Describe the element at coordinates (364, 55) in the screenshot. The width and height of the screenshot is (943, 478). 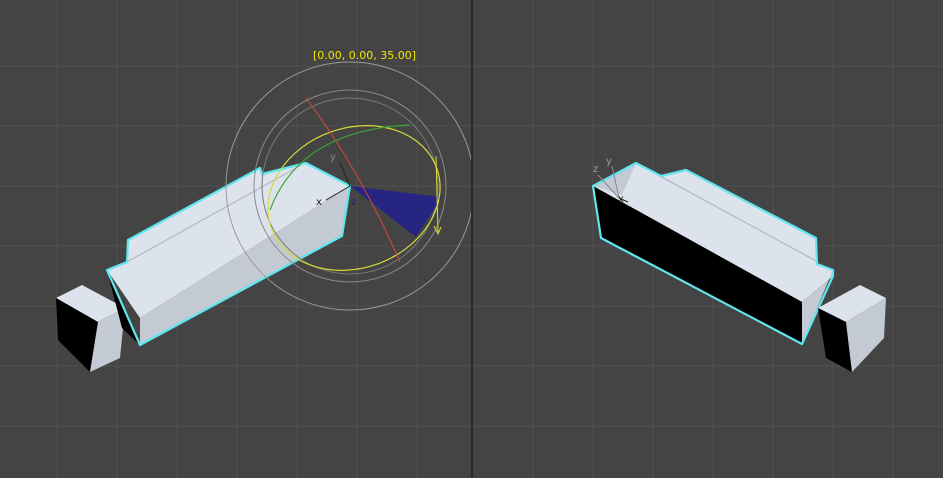
I see `coordinate-readout: [0.00, 0.00, 35.00]` at that location.